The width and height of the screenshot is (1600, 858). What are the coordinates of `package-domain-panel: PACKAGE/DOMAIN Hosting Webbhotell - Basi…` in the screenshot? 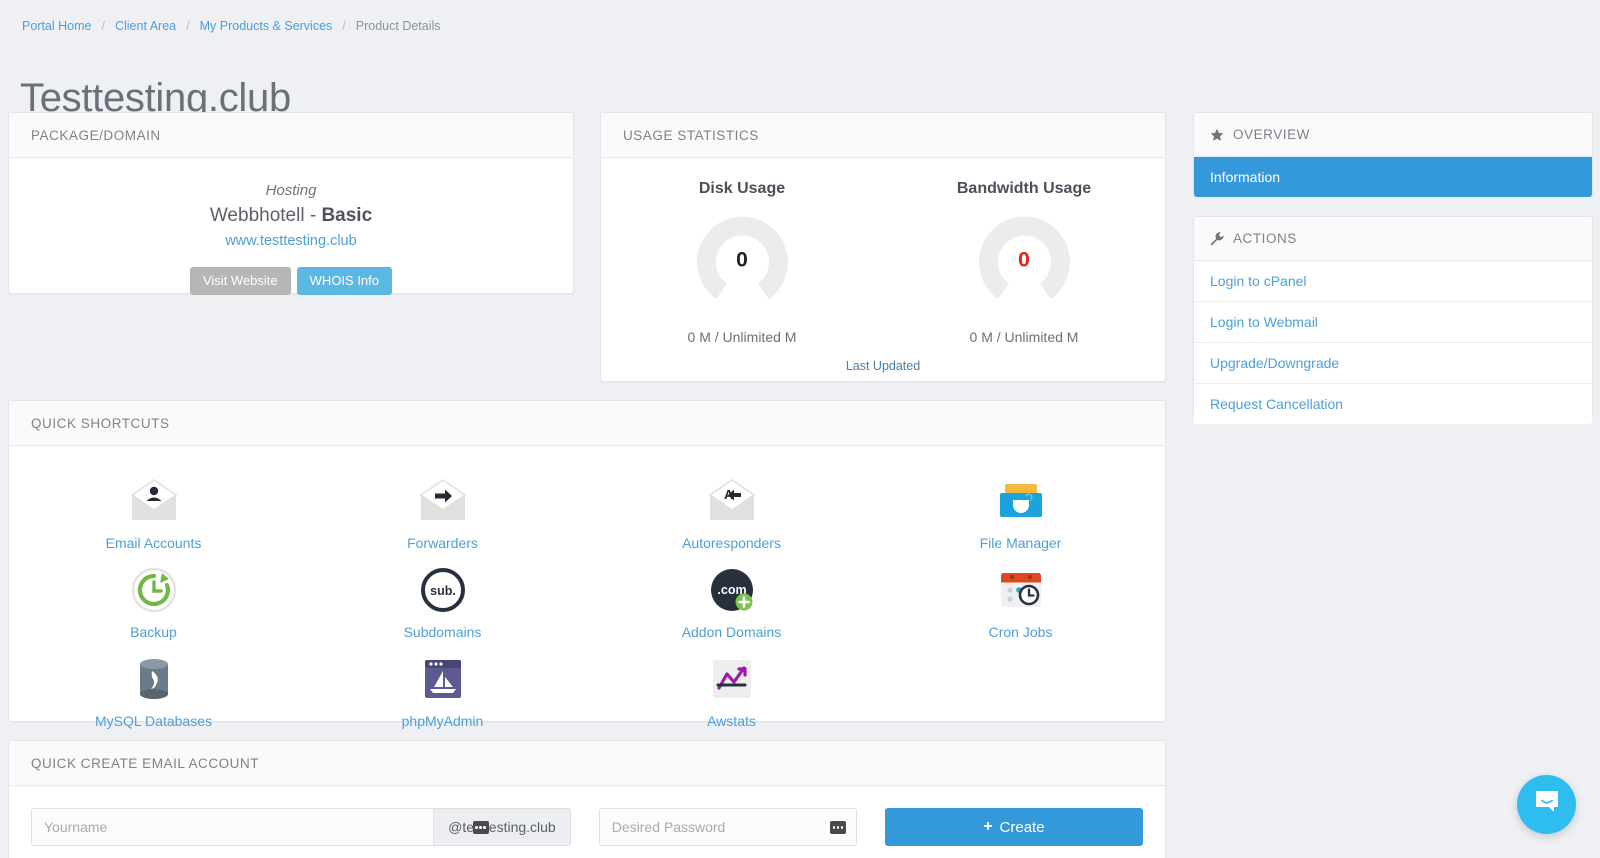 It's located at (291, 203).